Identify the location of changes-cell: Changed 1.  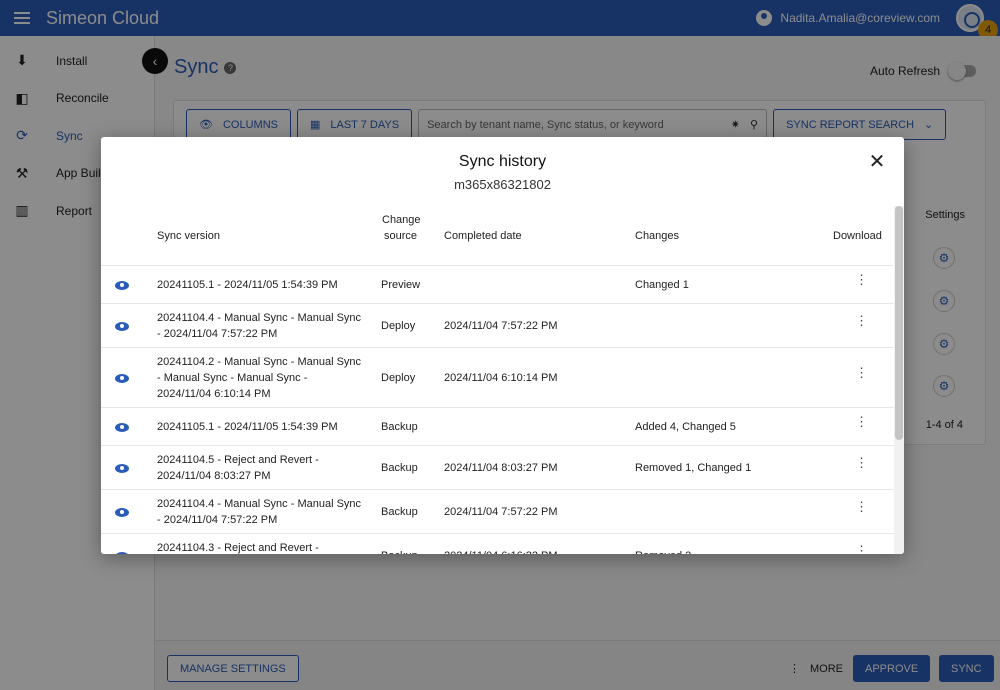
(662, 285).